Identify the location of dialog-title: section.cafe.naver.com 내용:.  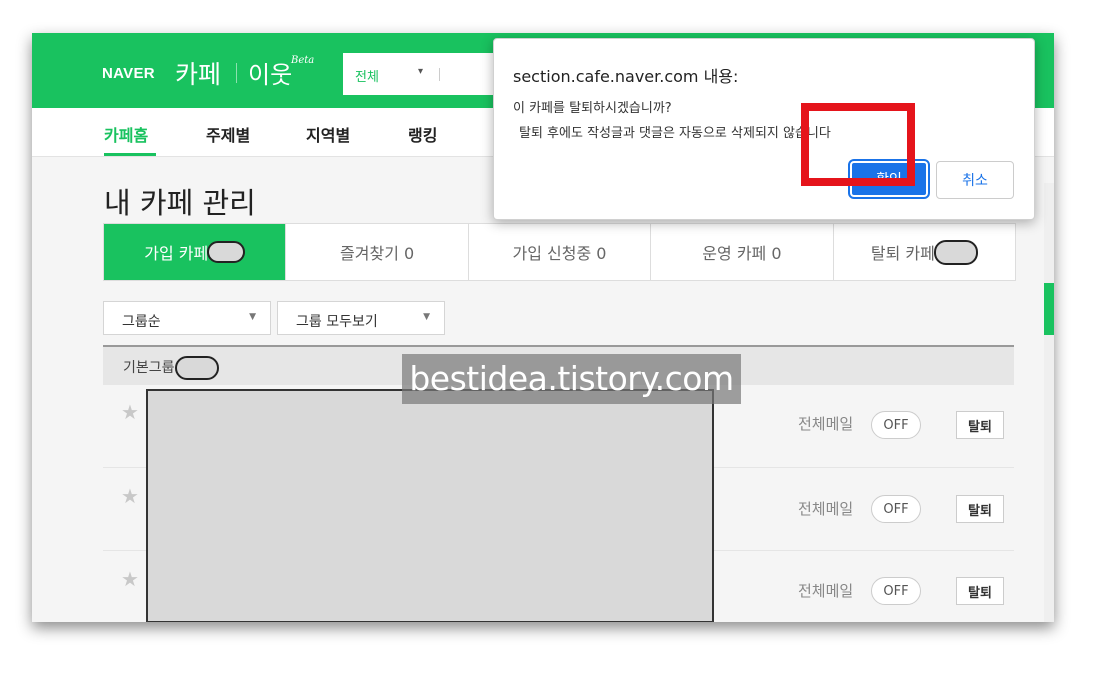
(626, 76).